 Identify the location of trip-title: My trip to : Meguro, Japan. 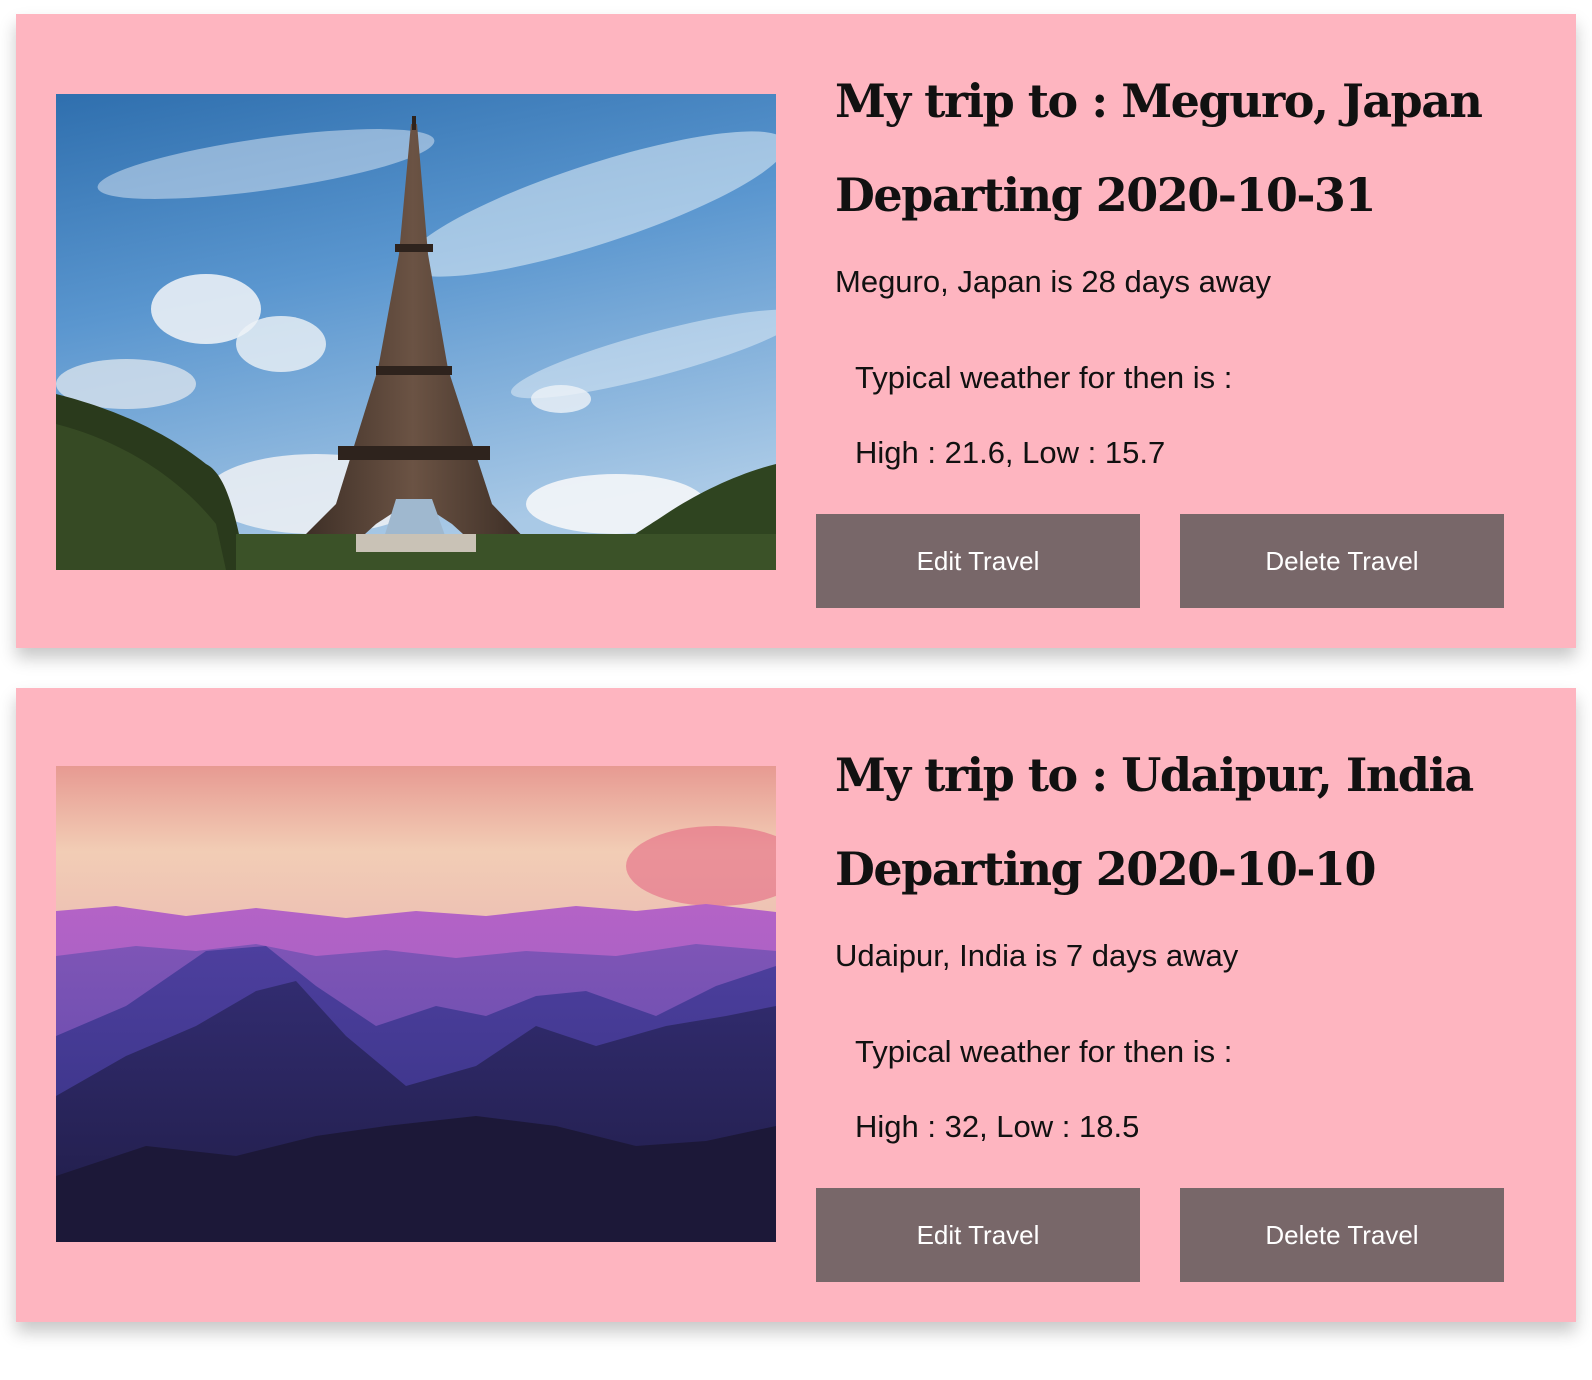
(1159, 101).